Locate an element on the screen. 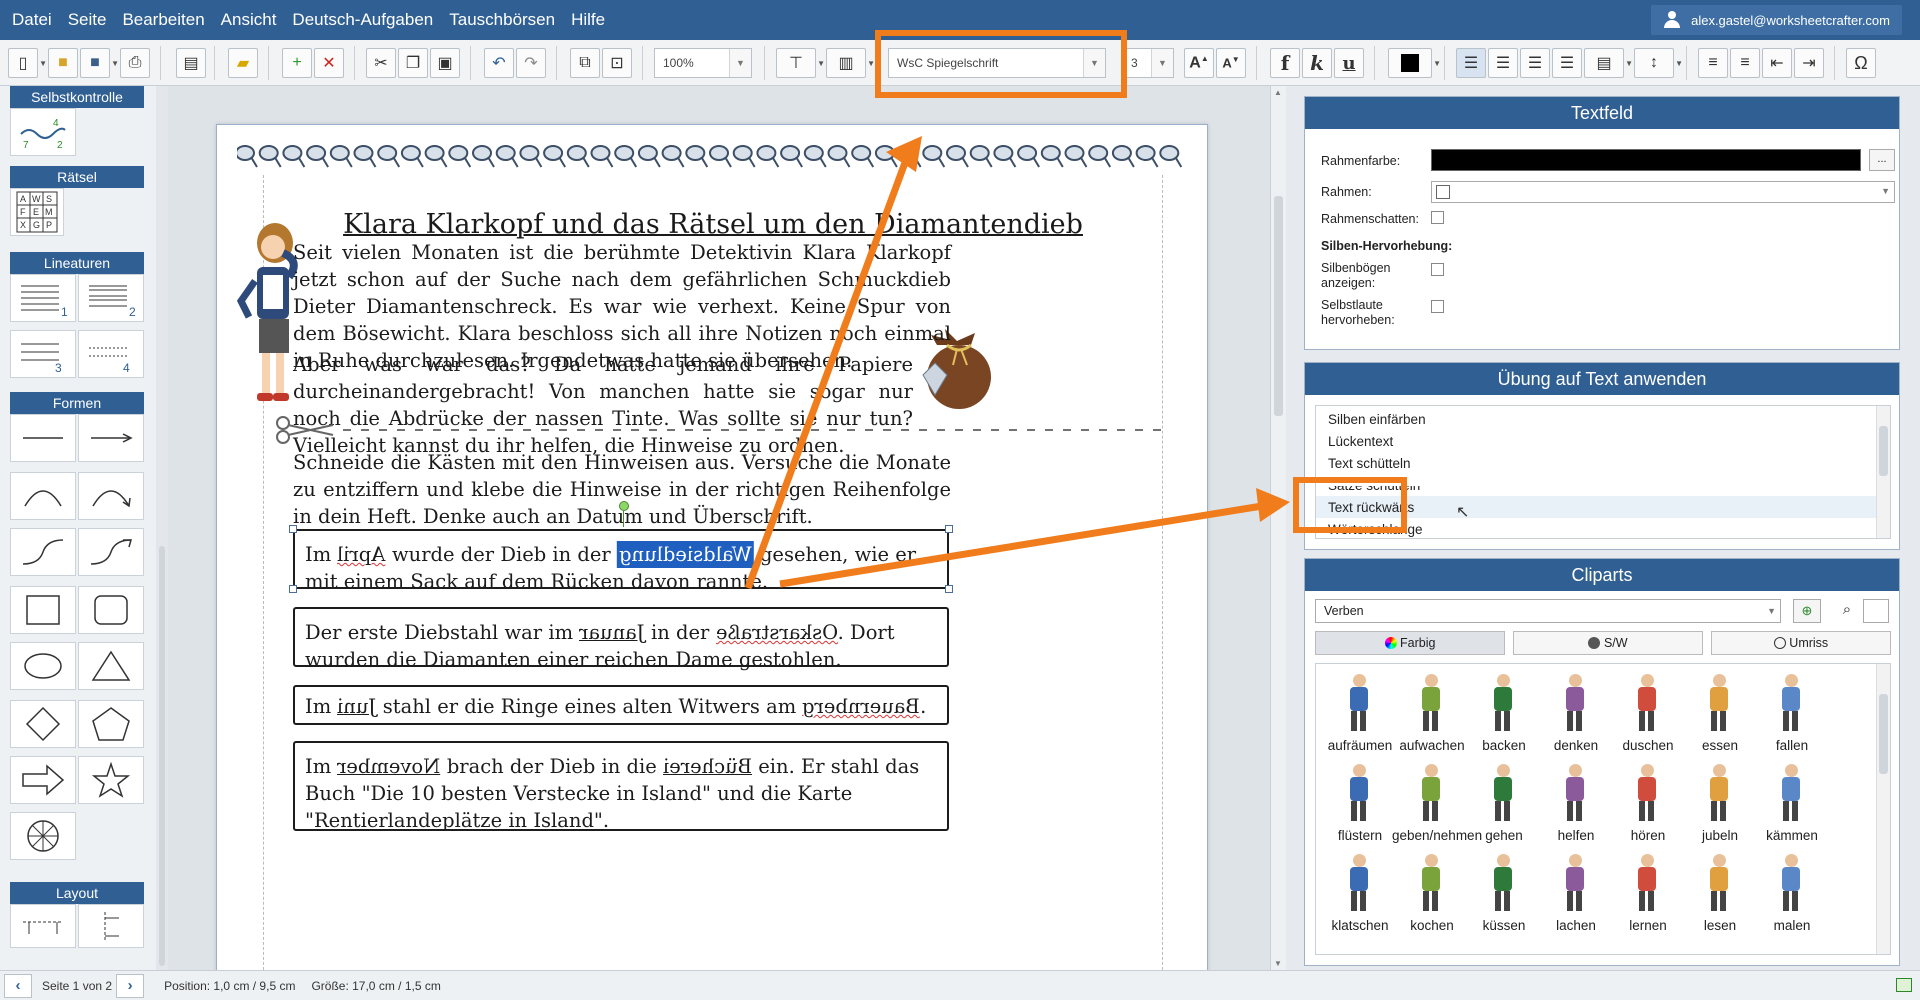  shape-arrow-tile is located at coordinates (111, 438).